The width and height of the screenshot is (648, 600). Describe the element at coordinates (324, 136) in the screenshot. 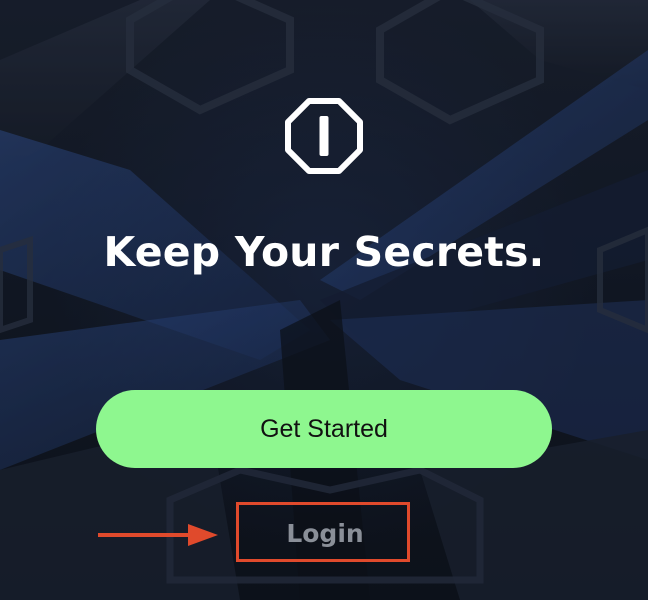

I see `octagon-slash-logo-icon` at that location.